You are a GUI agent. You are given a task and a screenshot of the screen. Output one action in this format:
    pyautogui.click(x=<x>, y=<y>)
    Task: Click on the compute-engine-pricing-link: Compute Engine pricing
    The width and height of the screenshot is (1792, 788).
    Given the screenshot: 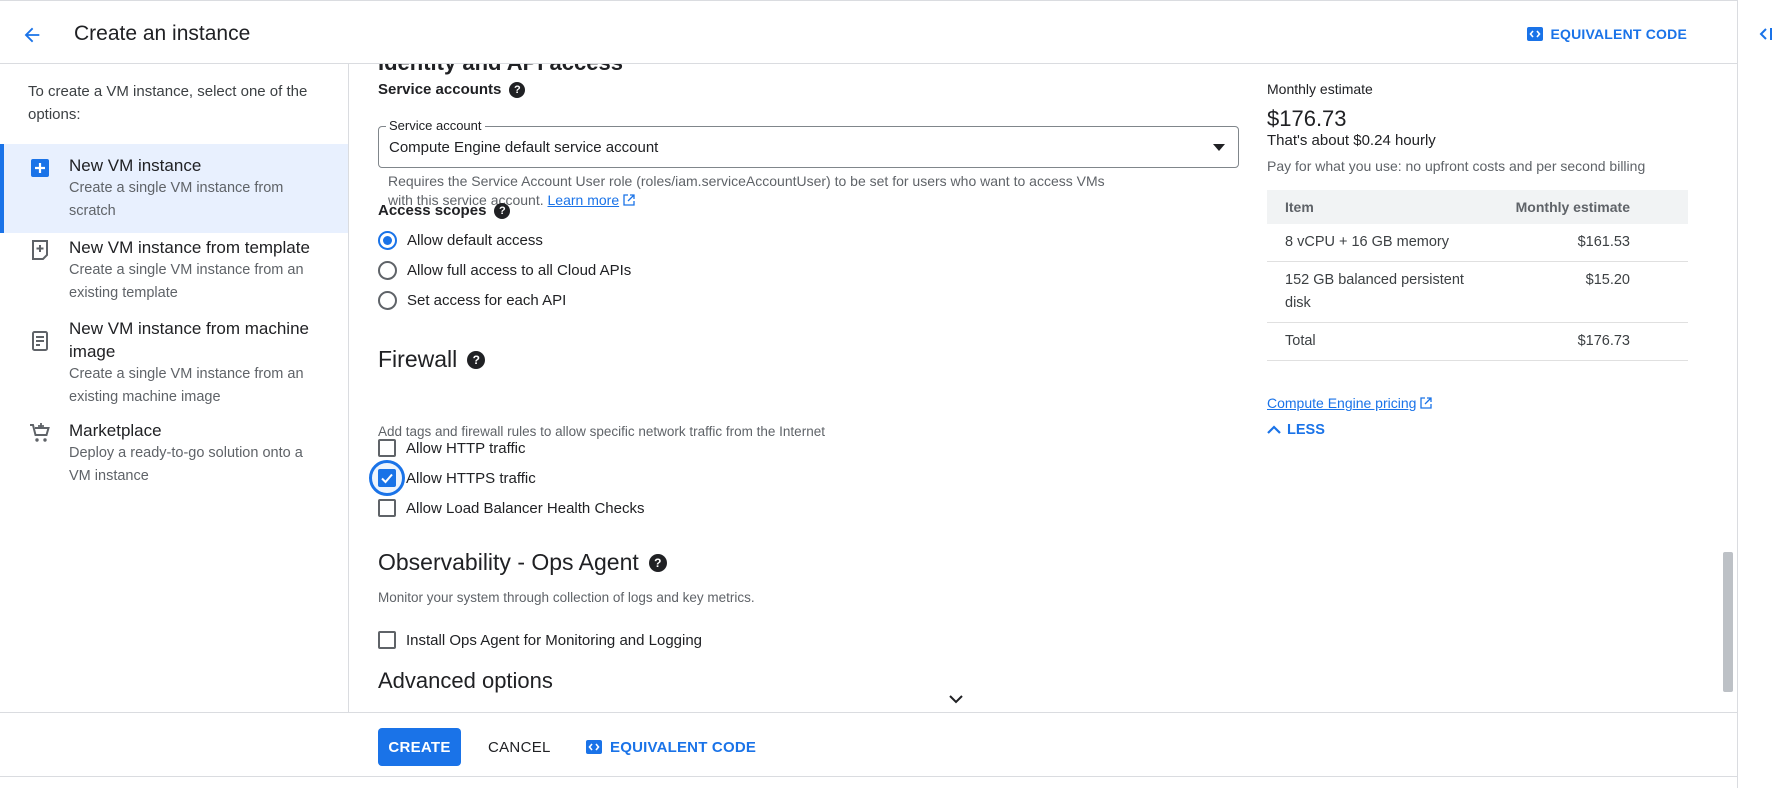 What is the action you would take?
    pyautogui.click(x=1341, y=403)
    